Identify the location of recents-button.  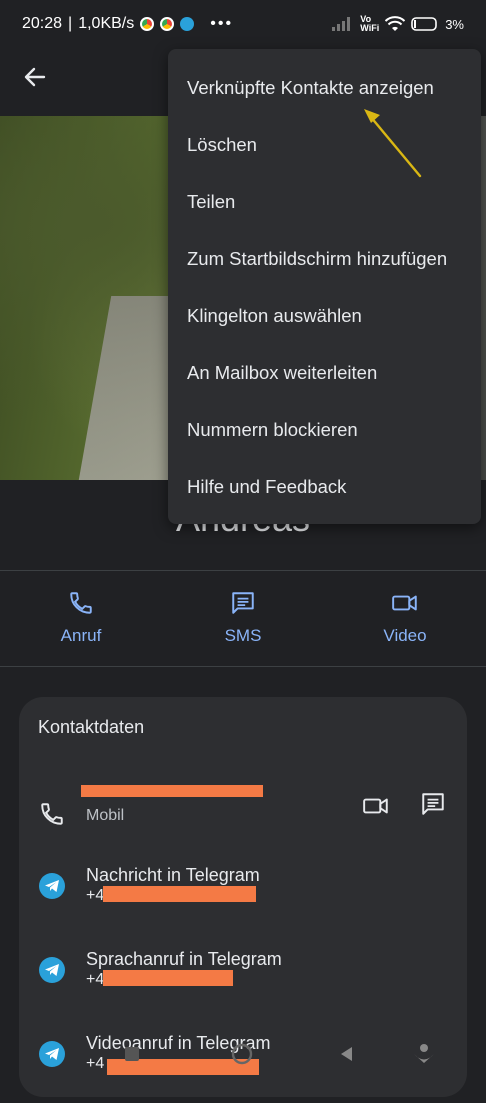
(132, 1054).